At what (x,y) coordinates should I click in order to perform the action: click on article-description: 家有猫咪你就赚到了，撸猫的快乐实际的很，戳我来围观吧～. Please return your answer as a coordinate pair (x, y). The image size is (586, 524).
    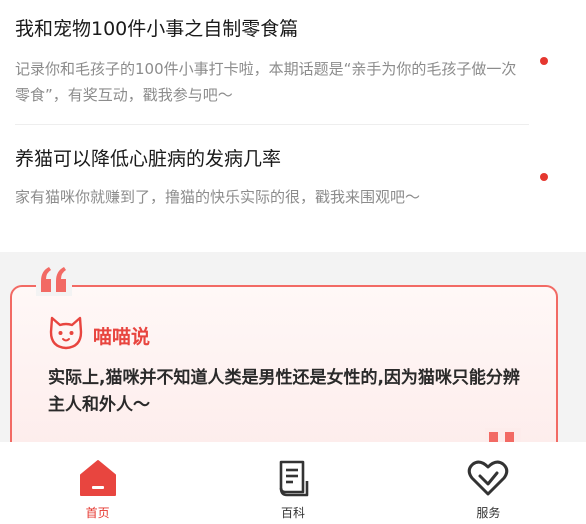
    Looking at the image, I should click on (218, 197).